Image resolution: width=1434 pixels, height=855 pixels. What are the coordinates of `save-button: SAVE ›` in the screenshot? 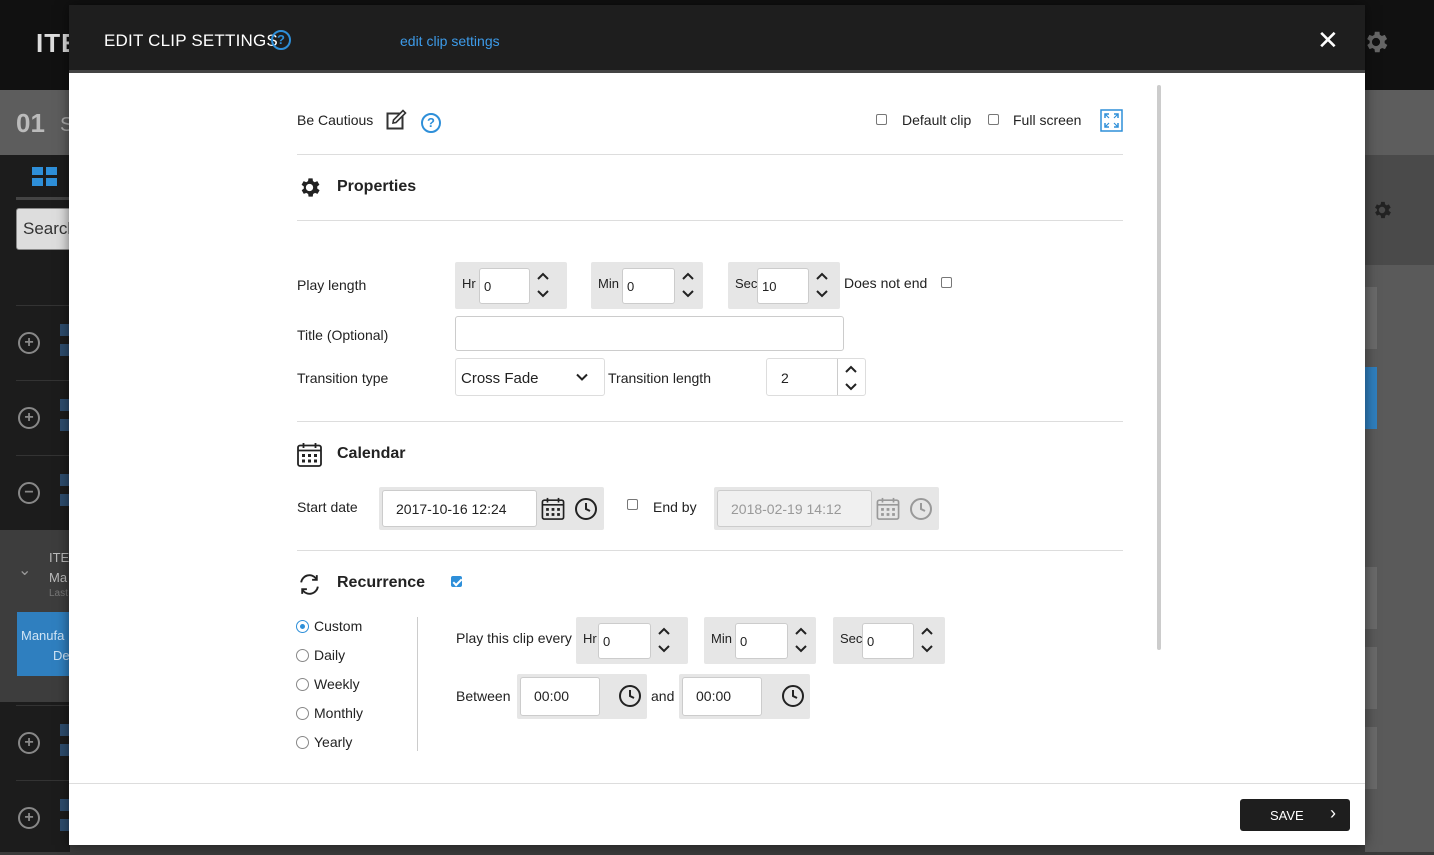 It's located at (1295, 815).